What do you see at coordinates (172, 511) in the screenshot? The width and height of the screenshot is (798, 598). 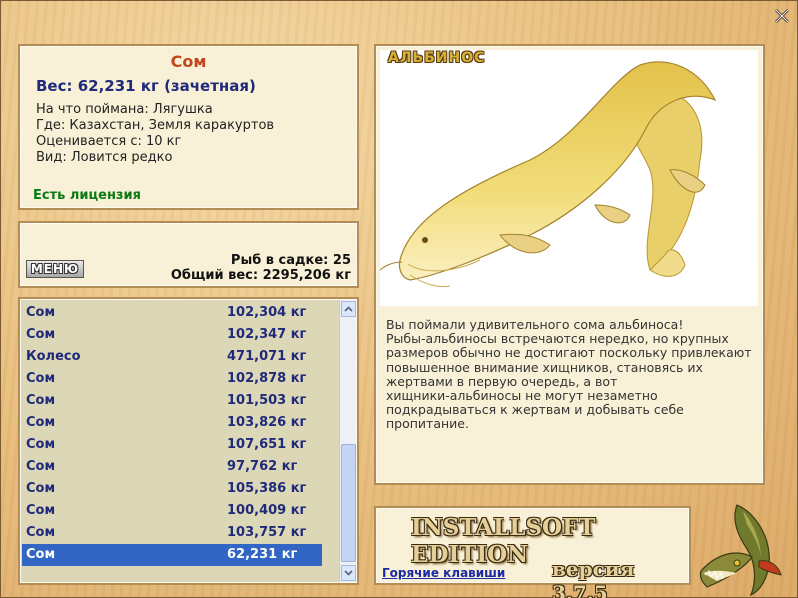 I see `catch-row: Сом 100,409 кг` at bounding box center [172, 511].